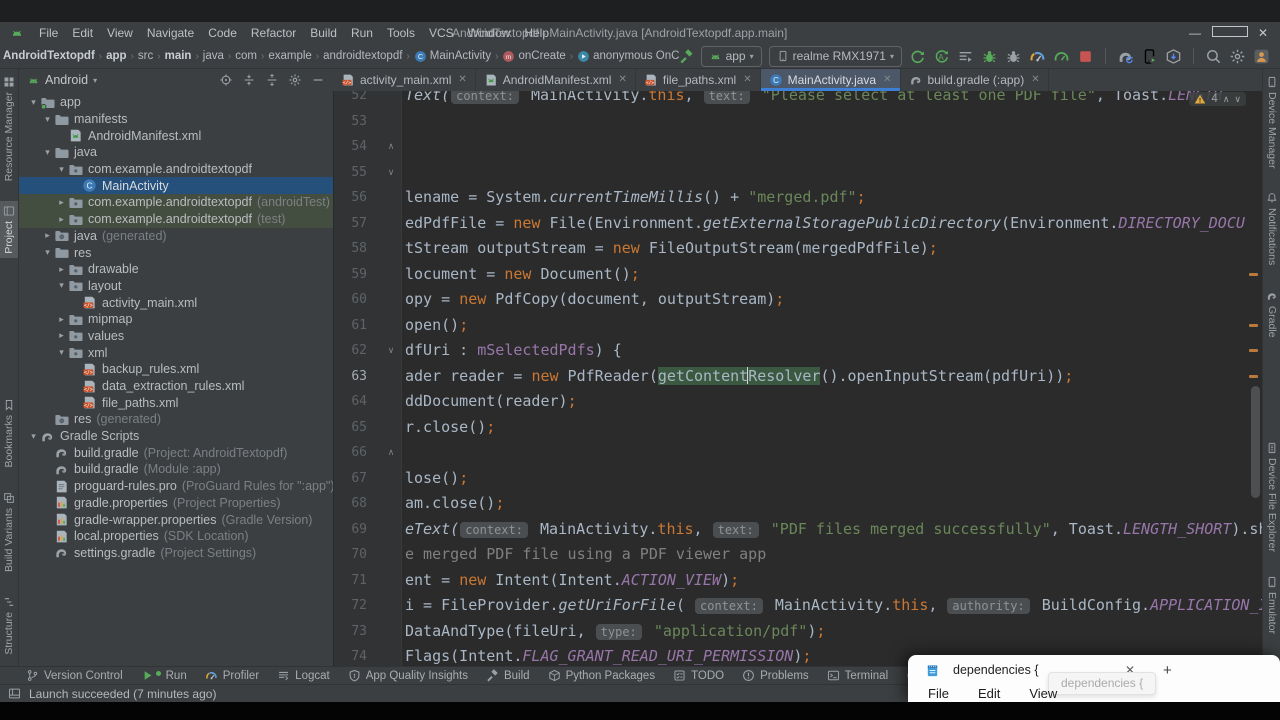 This screenshot has width=1280, height=720. I want to click on run-configurations-icon, so click(965, 56).